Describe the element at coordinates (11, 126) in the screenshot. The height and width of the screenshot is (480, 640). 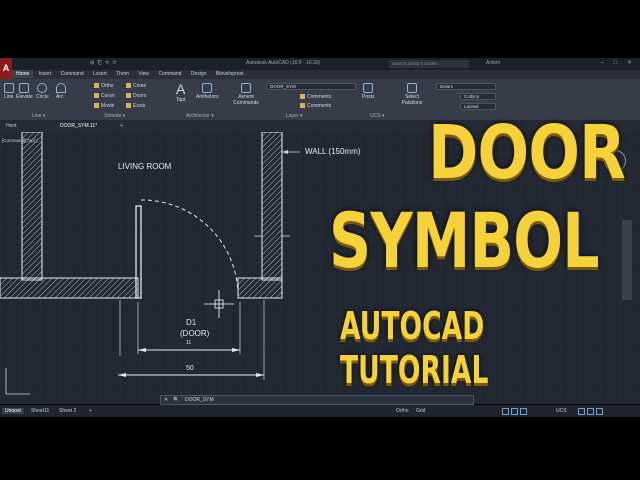
I see `doc-tab-start: Hent` at that location.